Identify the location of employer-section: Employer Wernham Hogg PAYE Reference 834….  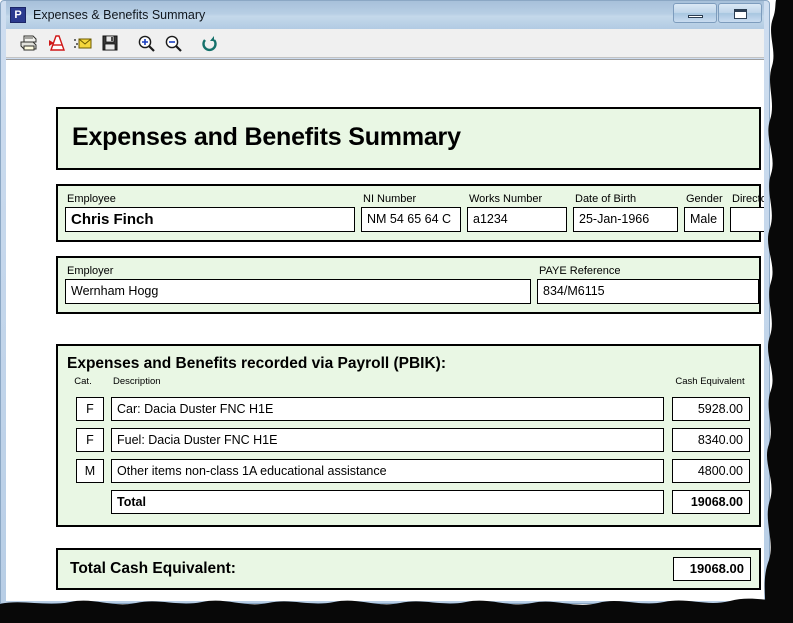
(408, 285).